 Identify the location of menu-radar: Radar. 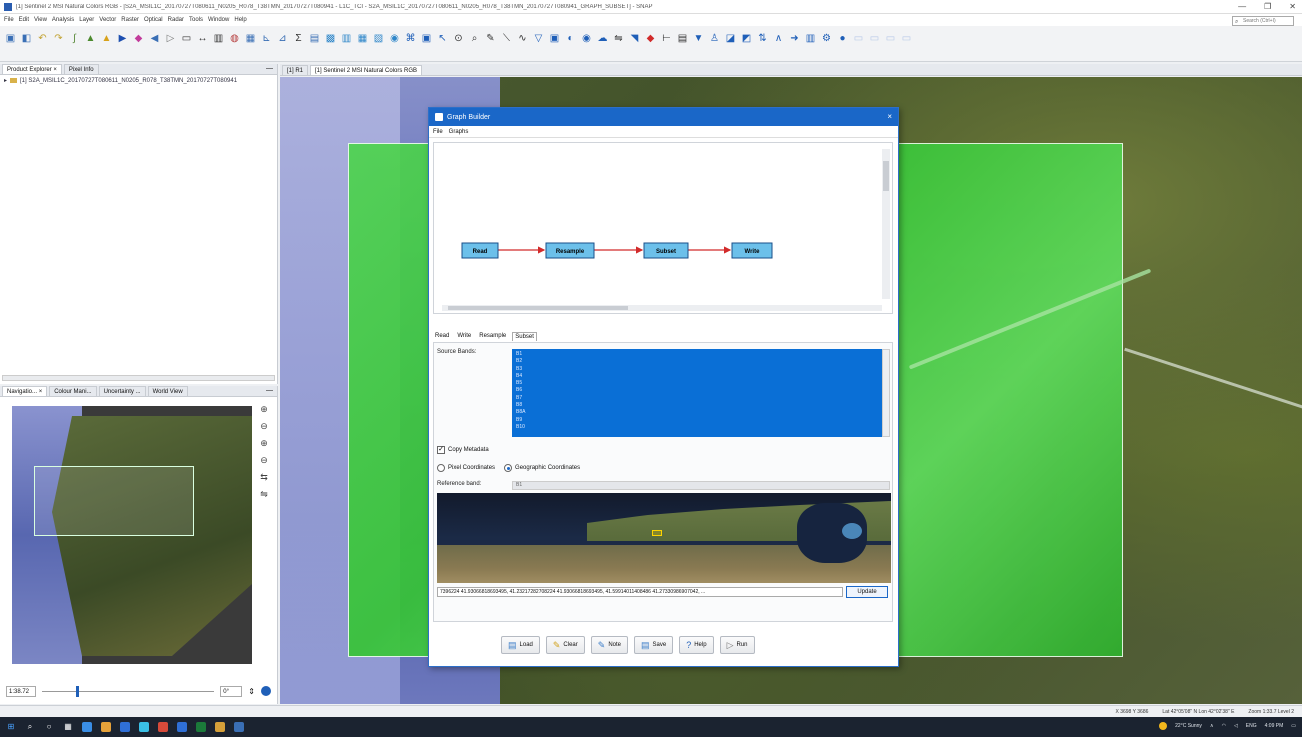
(176, 20).